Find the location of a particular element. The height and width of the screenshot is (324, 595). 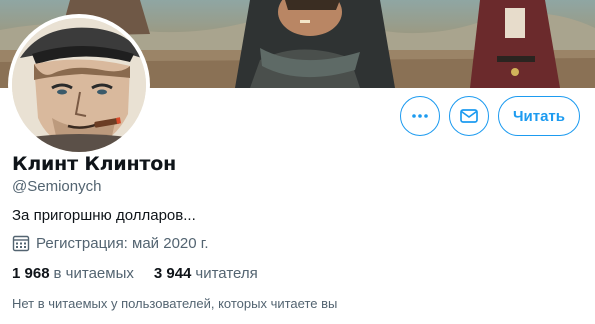

followers-link: 3 944 читателя is located at coordinates (206, 273).